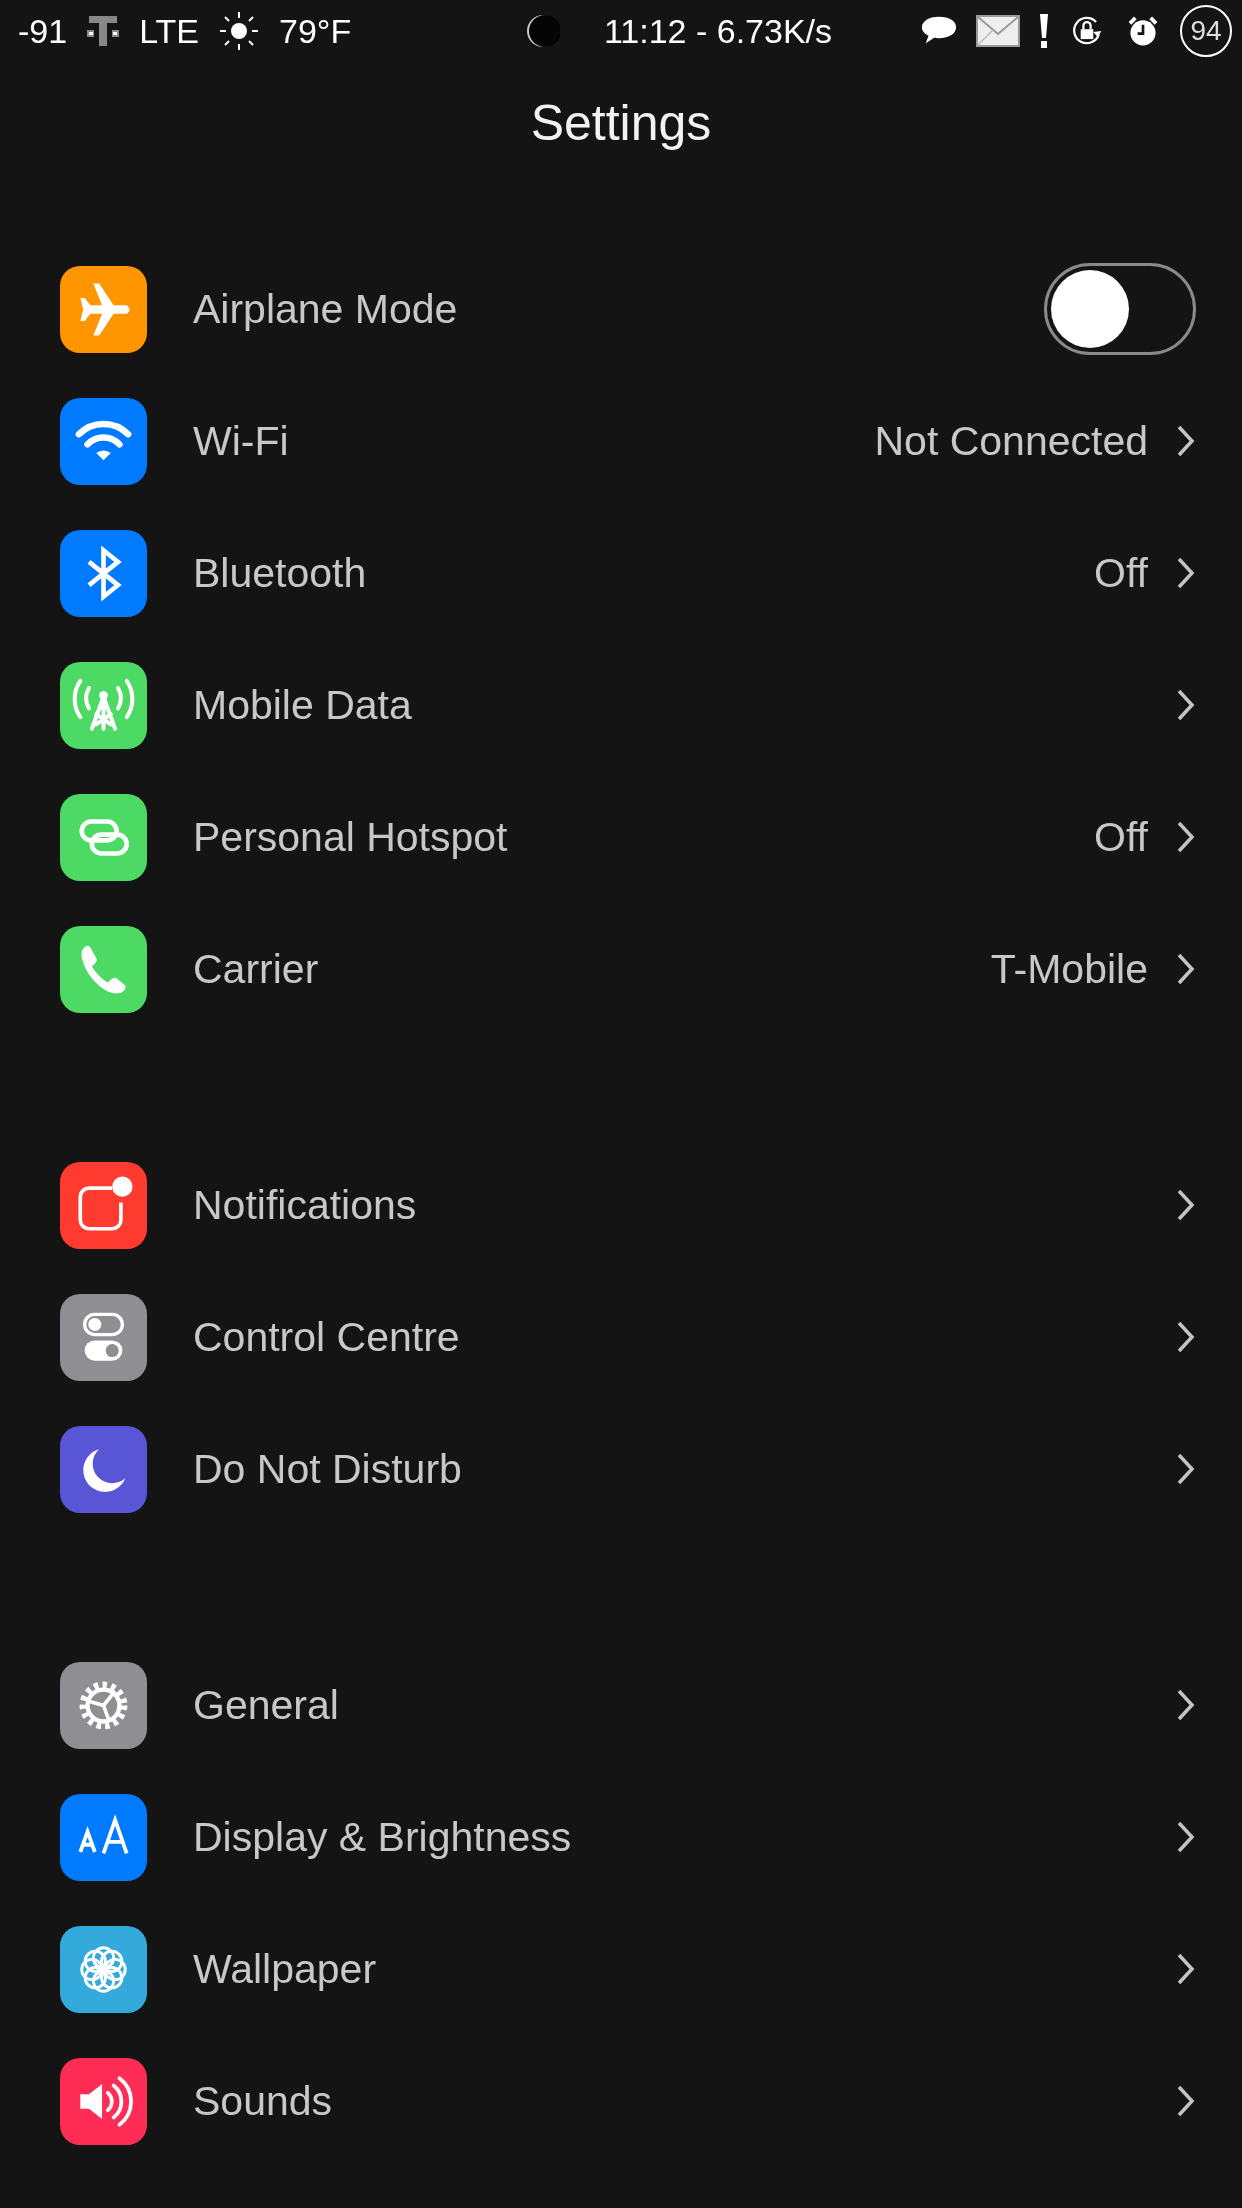  What do you see at coordinates (266, 1705) in the screenshot?
I see `row-label: General` at bounding box center [266, 1705].